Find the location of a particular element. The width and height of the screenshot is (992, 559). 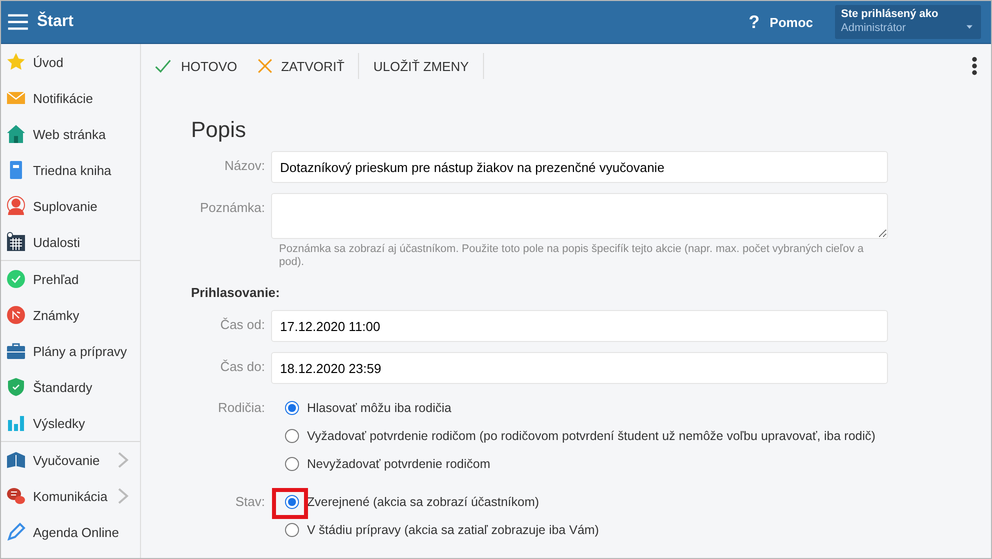

help-icon: ? is located at coordinates (754, 22).